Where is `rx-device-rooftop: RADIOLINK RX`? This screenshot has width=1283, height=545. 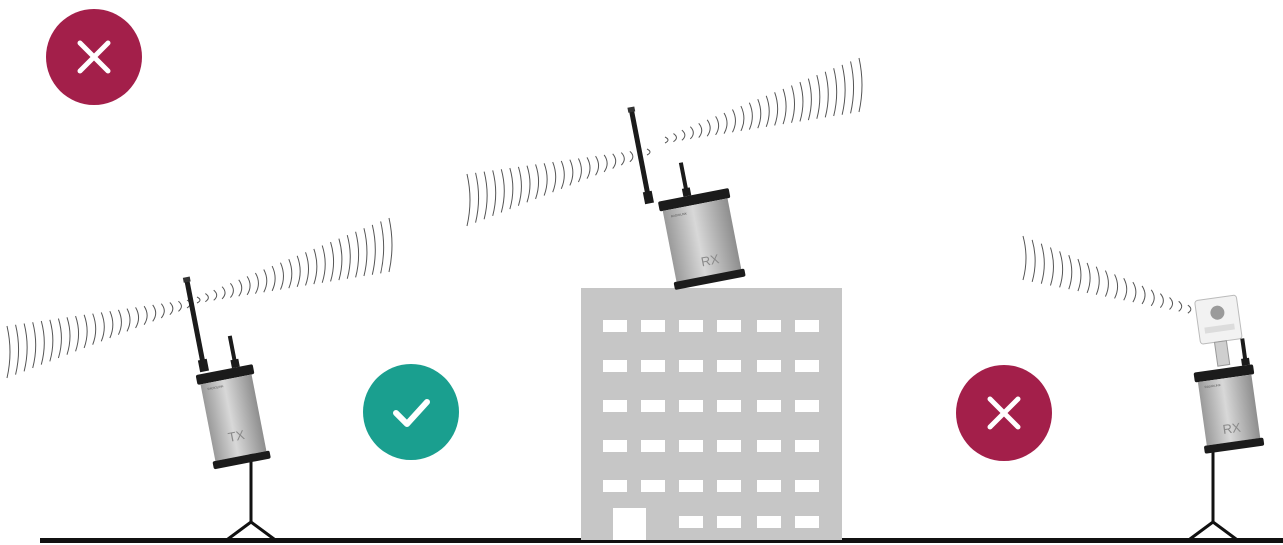
rx-device-rooftop: RADIOLINK RX is located at coordinates (686, 198).